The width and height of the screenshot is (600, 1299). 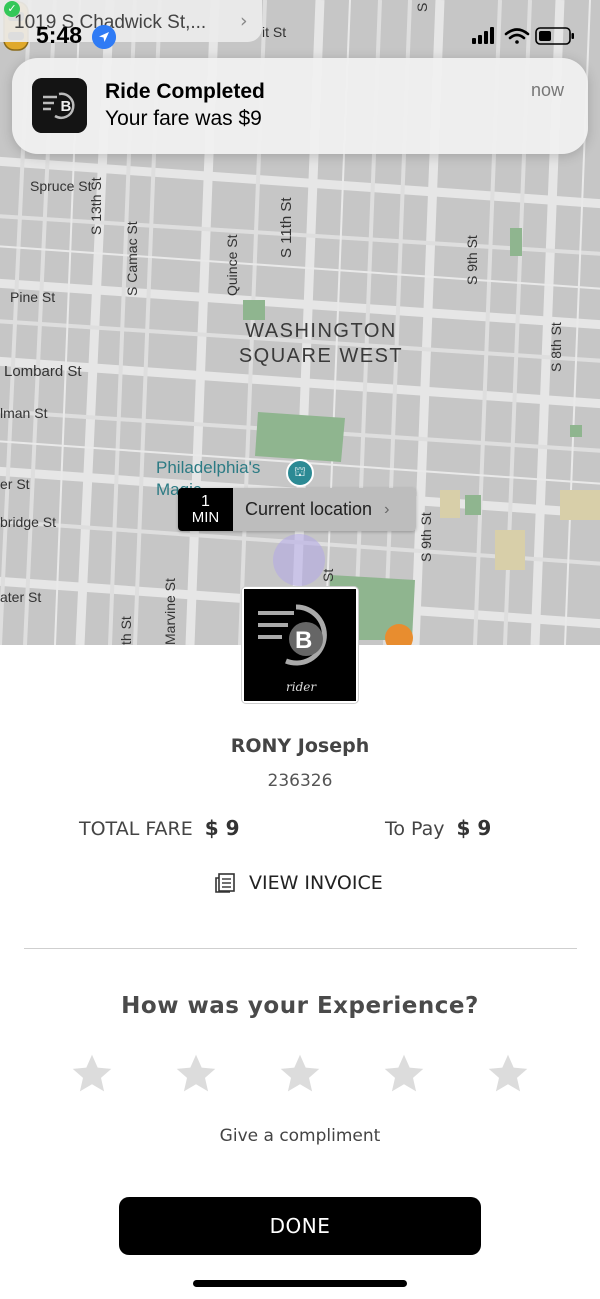 What do you see at coordinates (547, 90) in the screenshot?
I see `notification-time: now` at bounding box center [547, 90].